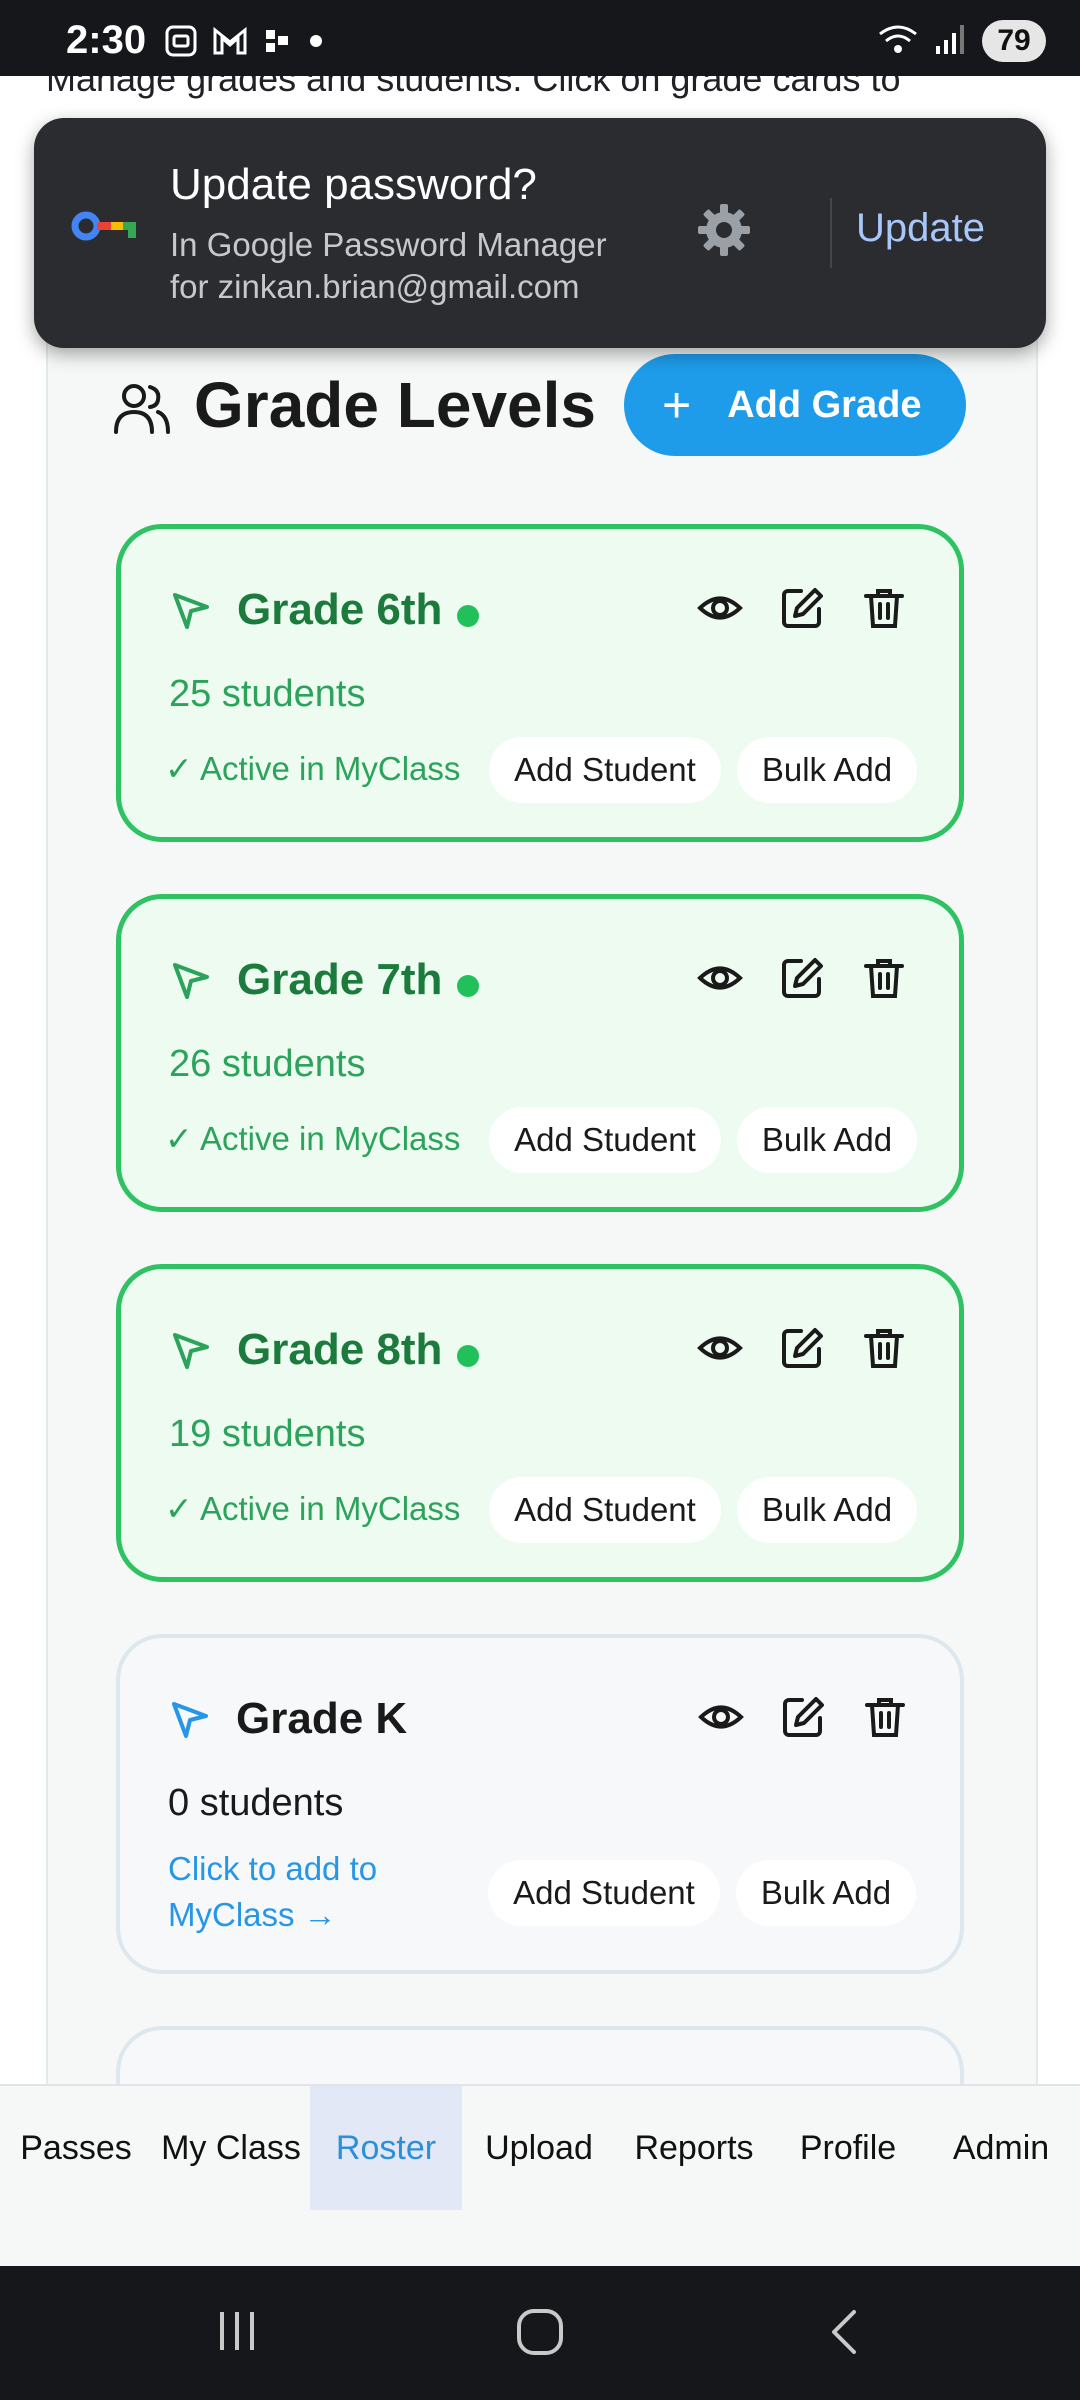  Describe the element at coordinates (694, 2148) in the screenshot. I see `nav-reports: Reports` at that location.